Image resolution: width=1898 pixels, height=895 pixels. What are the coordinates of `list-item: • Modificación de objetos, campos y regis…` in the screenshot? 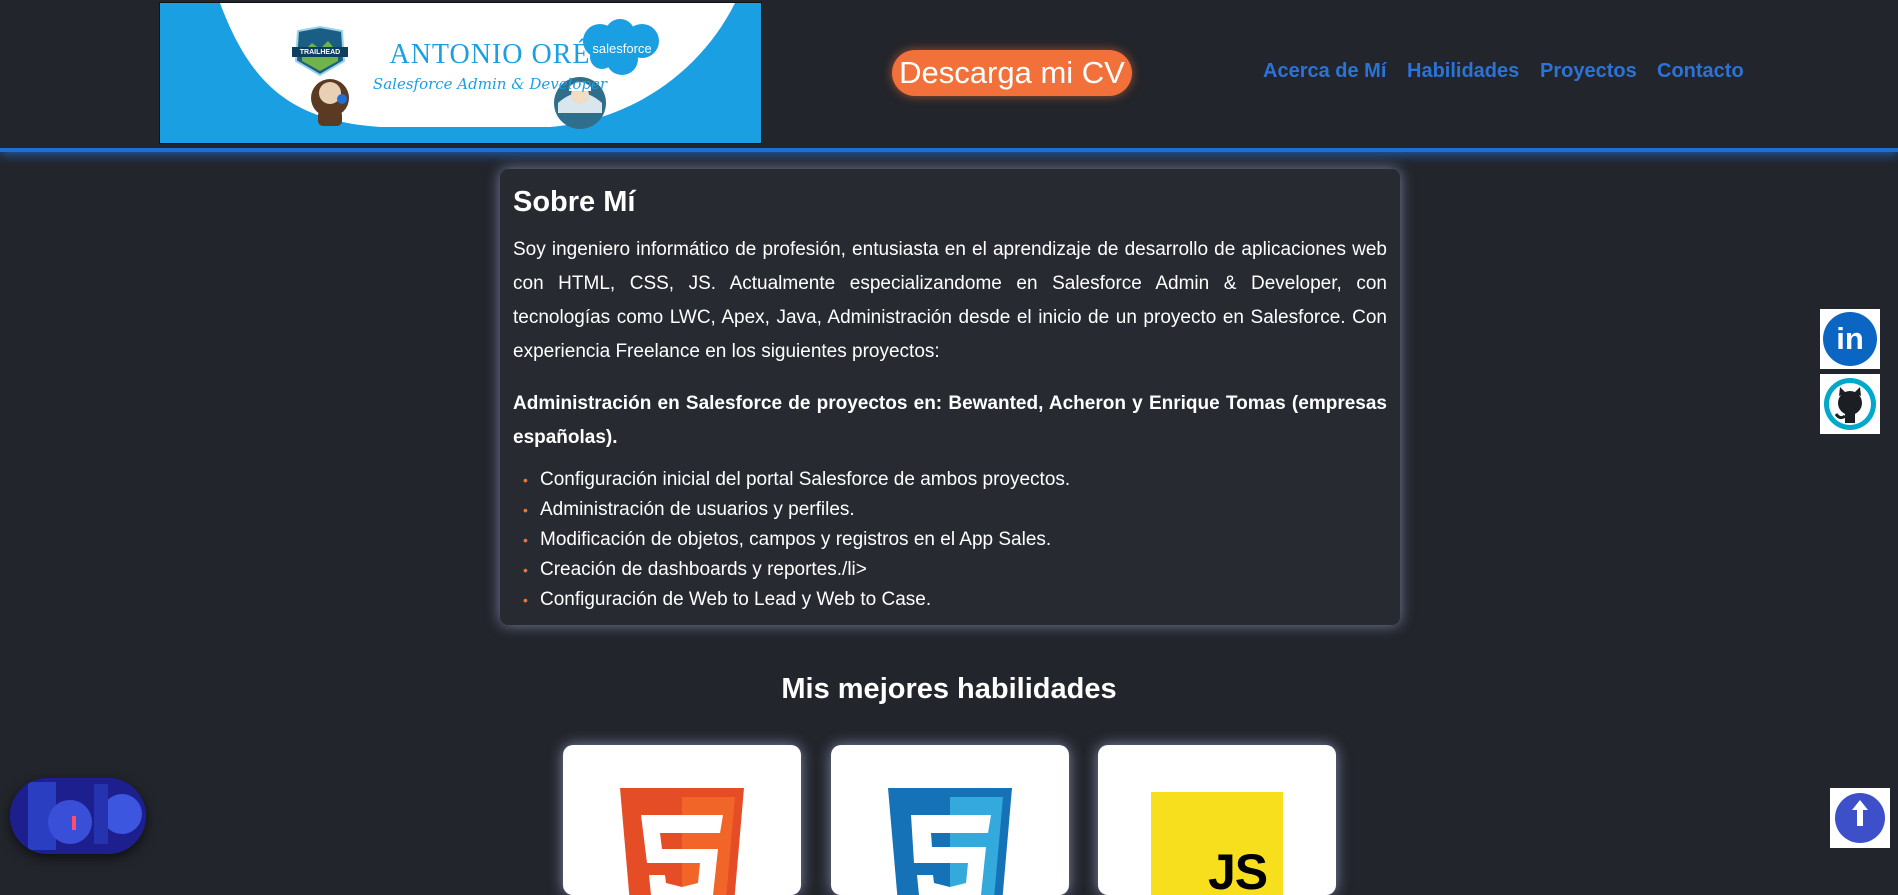 It's located at (950, 540).